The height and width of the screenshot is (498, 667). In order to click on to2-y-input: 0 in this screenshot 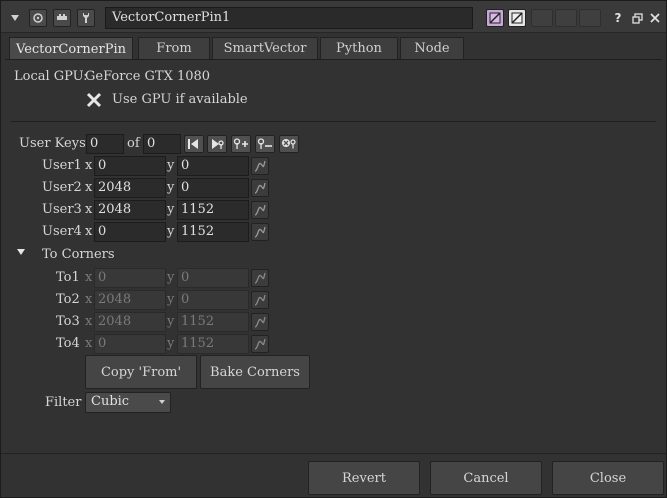, I will do `click(213, 300)`.